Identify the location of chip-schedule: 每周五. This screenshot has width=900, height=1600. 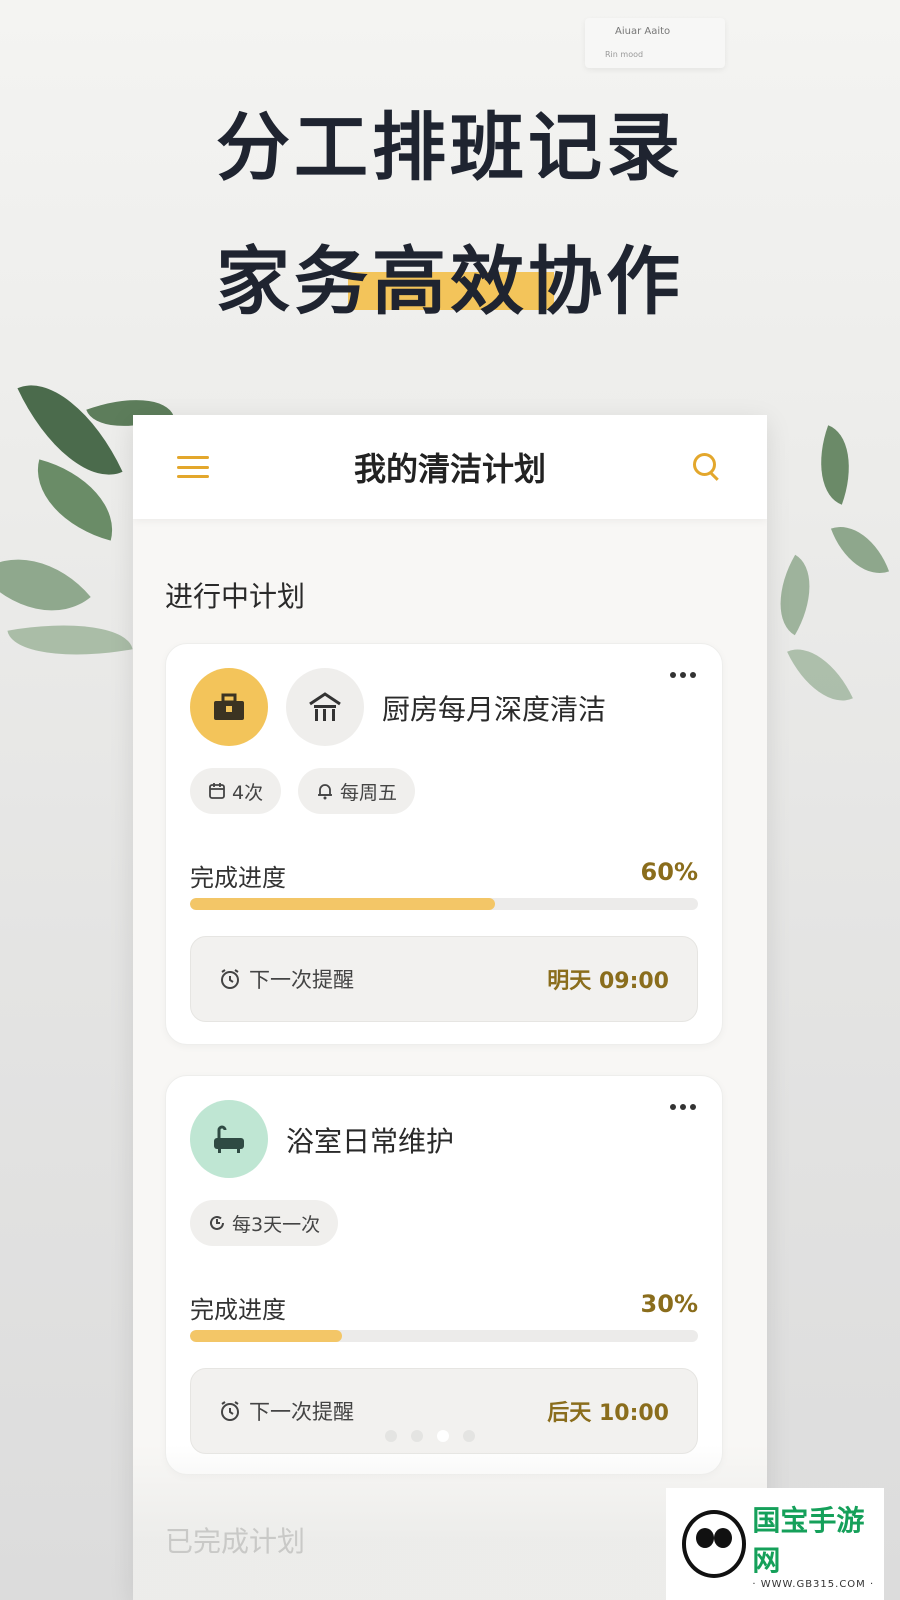
(357, 791).